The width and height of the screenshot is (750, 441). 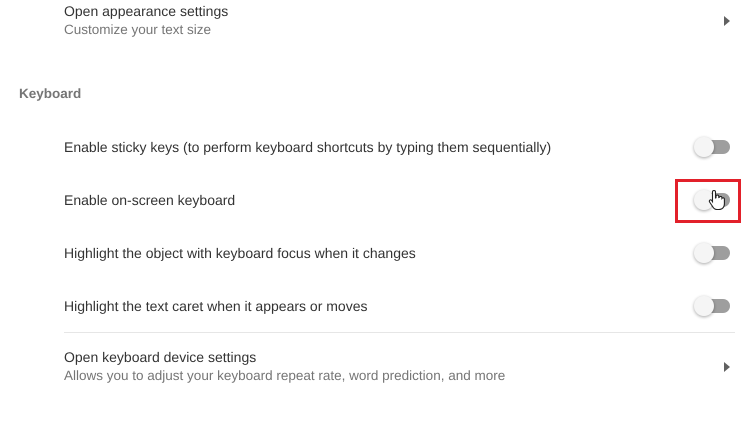 What do you see at coordinates (150, 200) in the screenshot?
I see `setting-label: Enable on-screen keyboard` at bounding box center [150, 200].